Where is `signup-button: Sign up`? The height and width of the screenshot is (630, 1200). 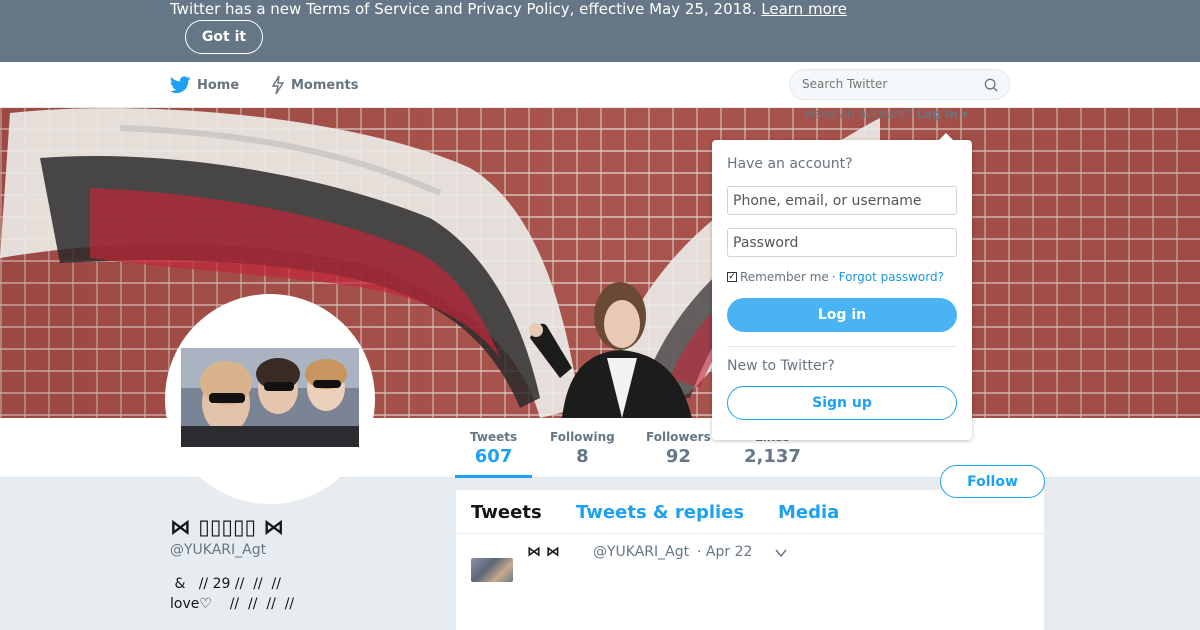 signup-button: Sign up is located at coordinates (842, 403).